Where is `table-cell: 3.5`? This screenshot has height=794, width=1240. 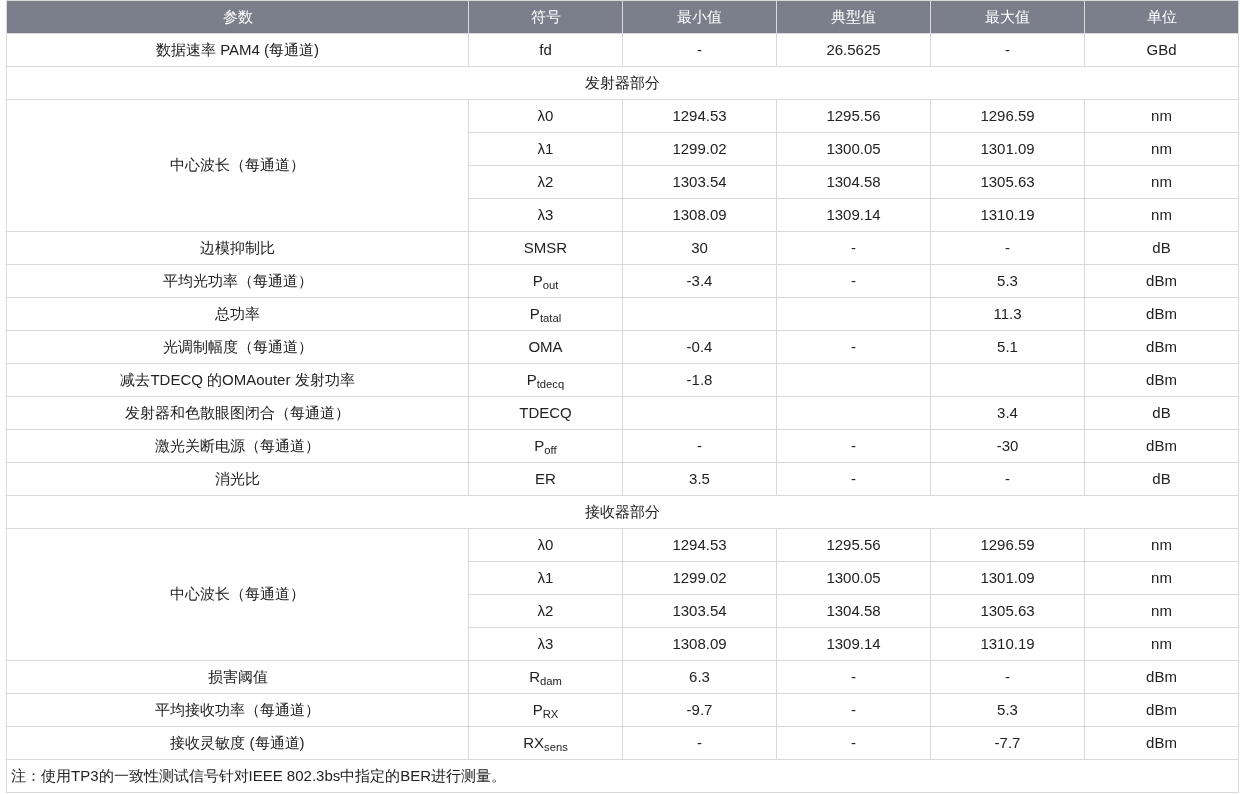
table-cell: 3.5 is located at coordinates (699, 478).